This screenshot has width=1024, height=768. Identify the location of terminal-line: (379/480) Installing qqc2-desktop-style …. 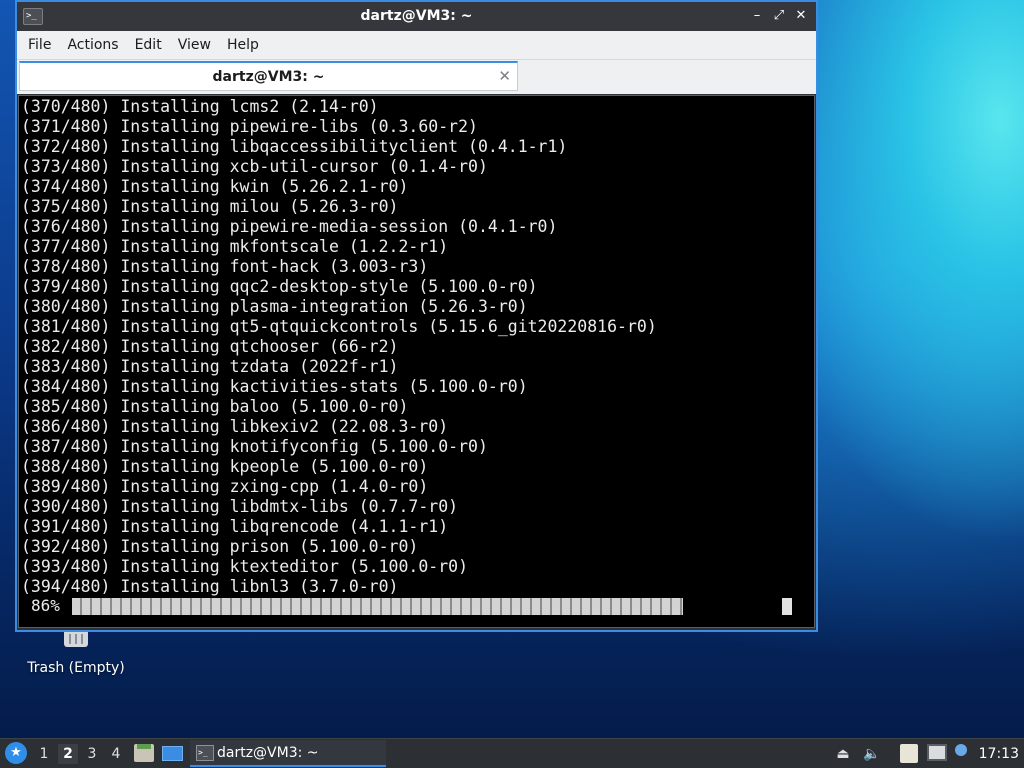
(279, 286).